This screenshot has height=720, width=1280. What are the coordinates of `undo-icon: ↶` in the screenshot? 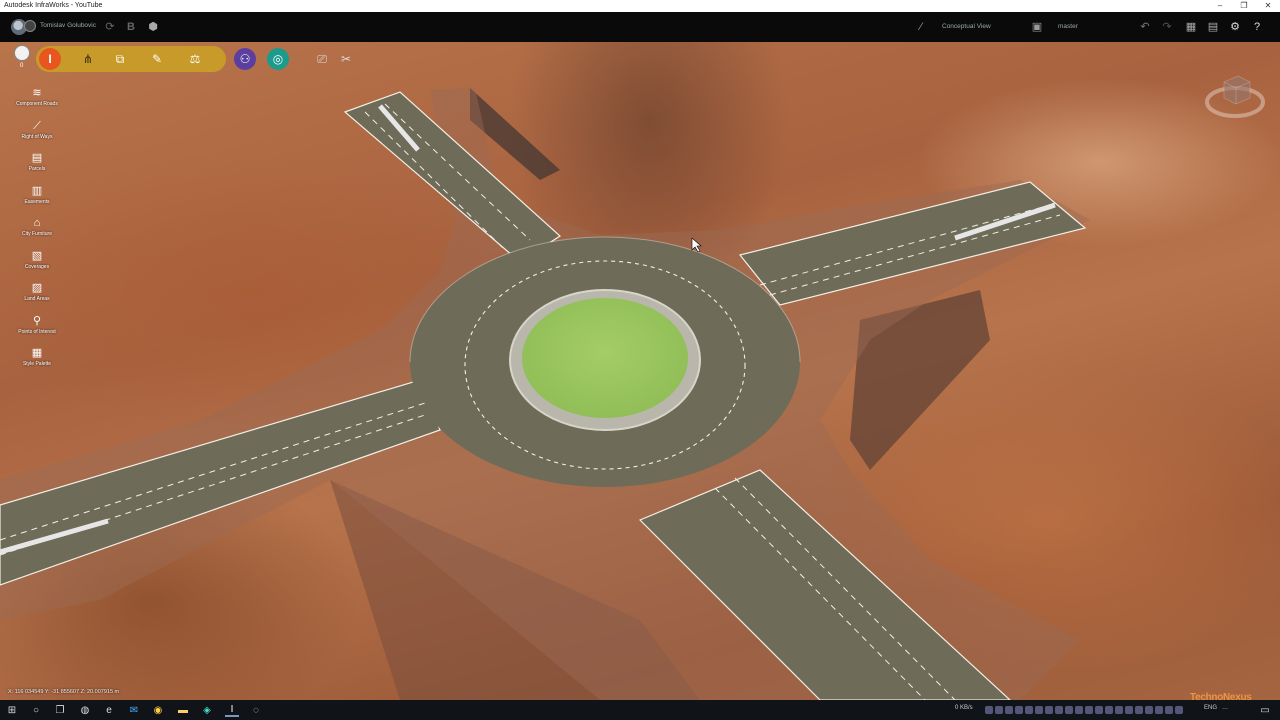 It's located at (1145, 27).